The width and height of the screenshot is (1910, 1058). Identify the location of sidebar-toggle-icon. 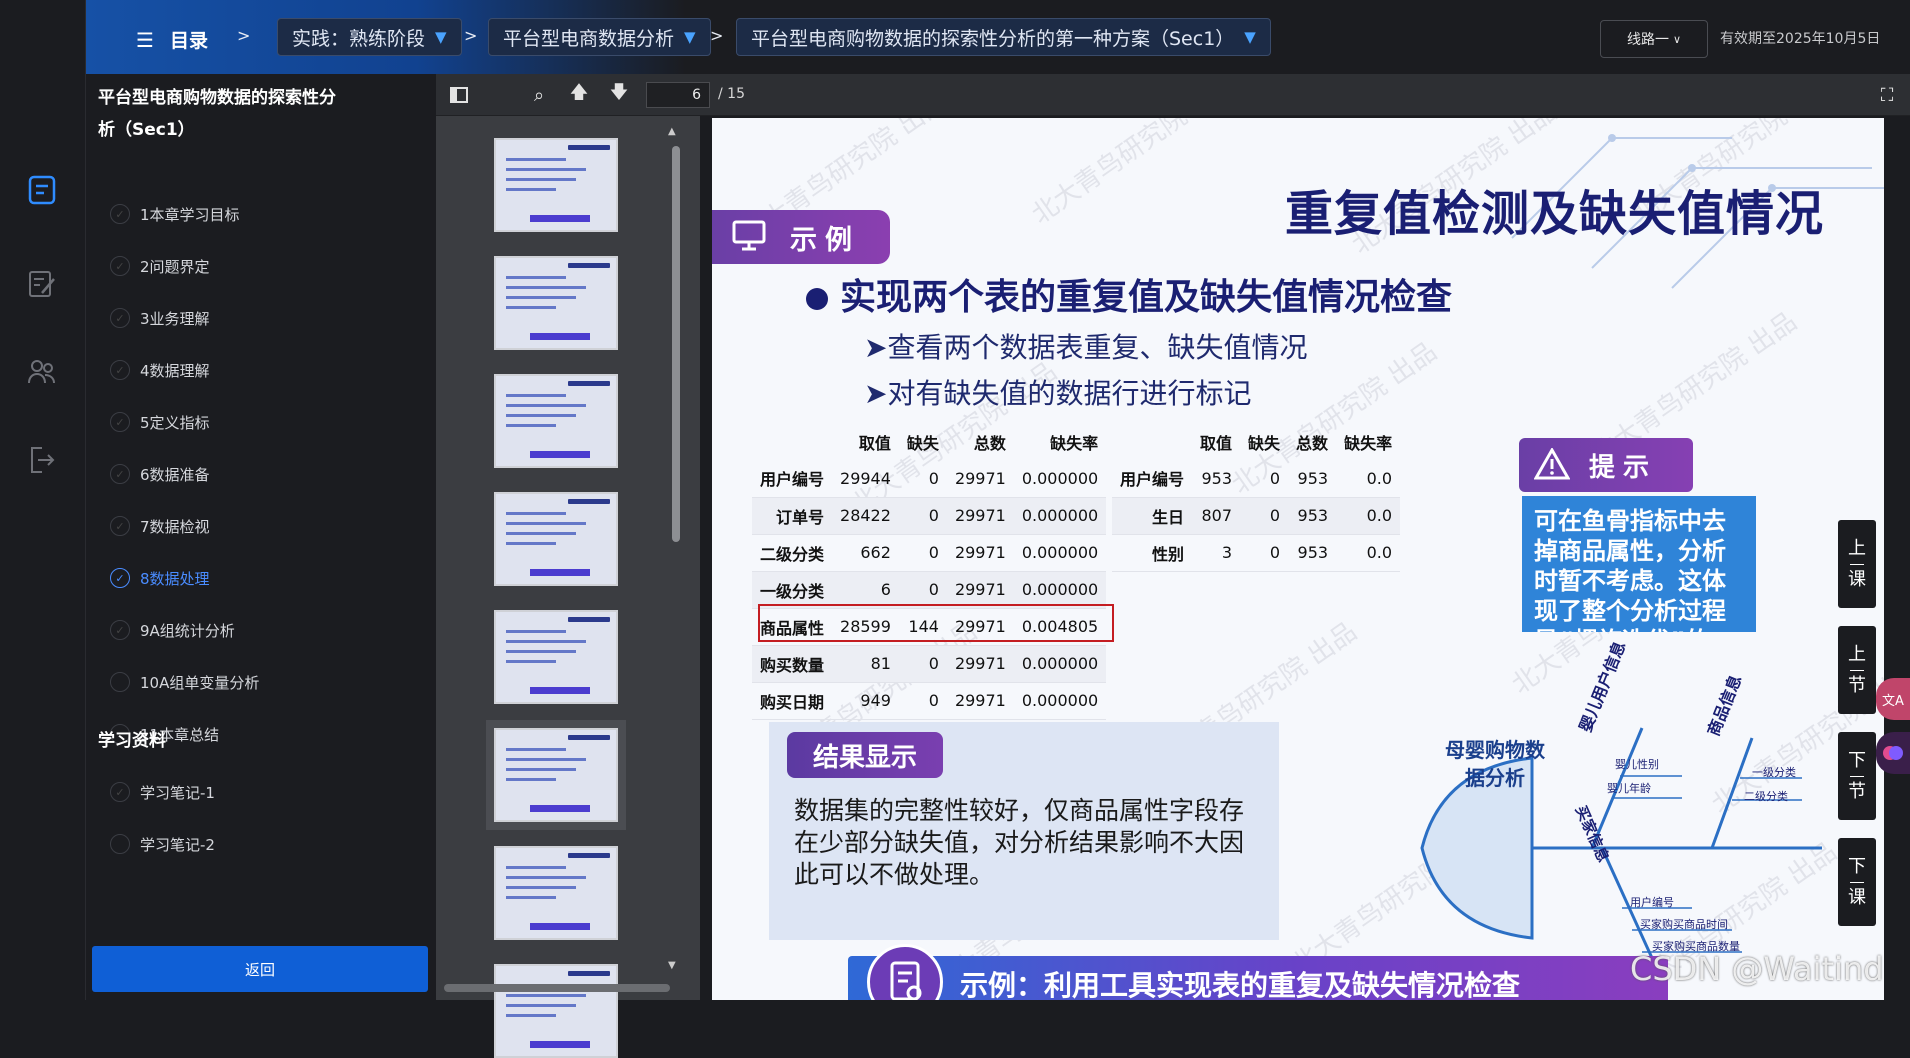
(459, 95).